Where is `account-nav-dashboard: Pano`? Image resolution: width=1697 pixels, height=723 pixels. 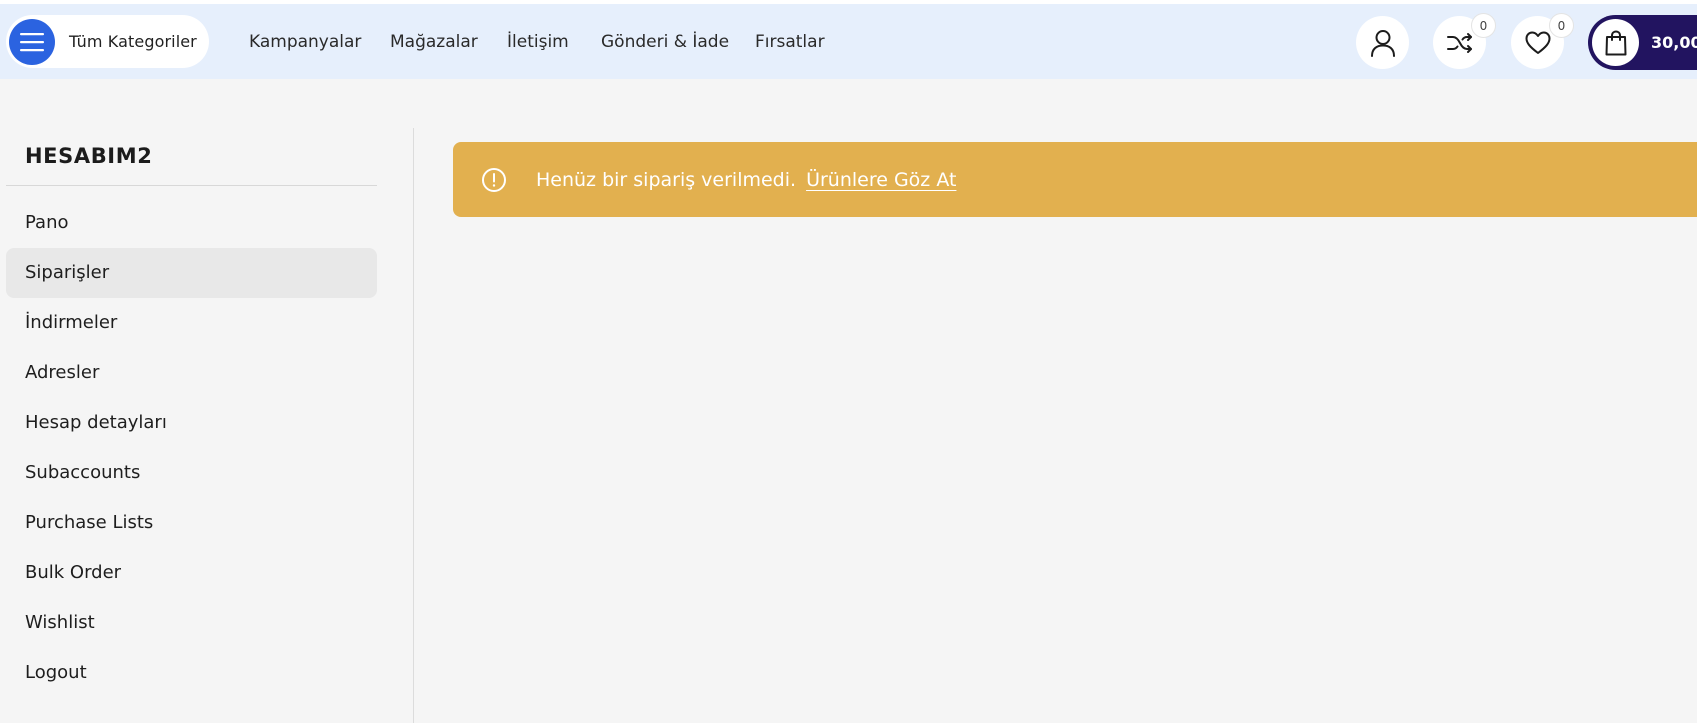
account-nav-dashboard: Pano is located at coordinates (191, 223).